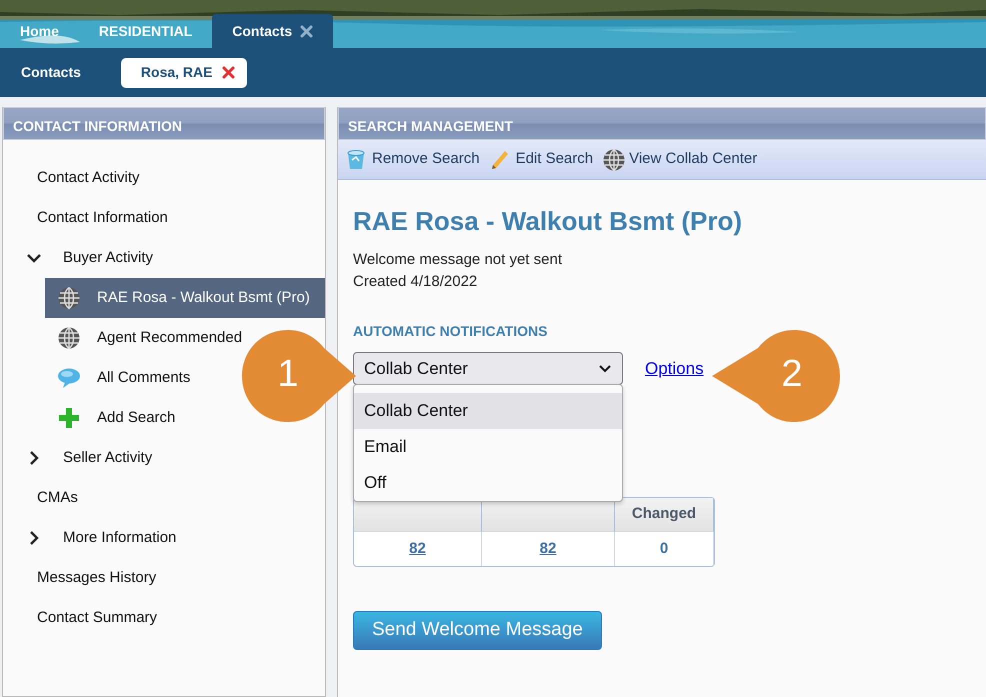 This screenshot has width=986, height=697. I want to click on notification-select: Collab Center, so click(488, 369).